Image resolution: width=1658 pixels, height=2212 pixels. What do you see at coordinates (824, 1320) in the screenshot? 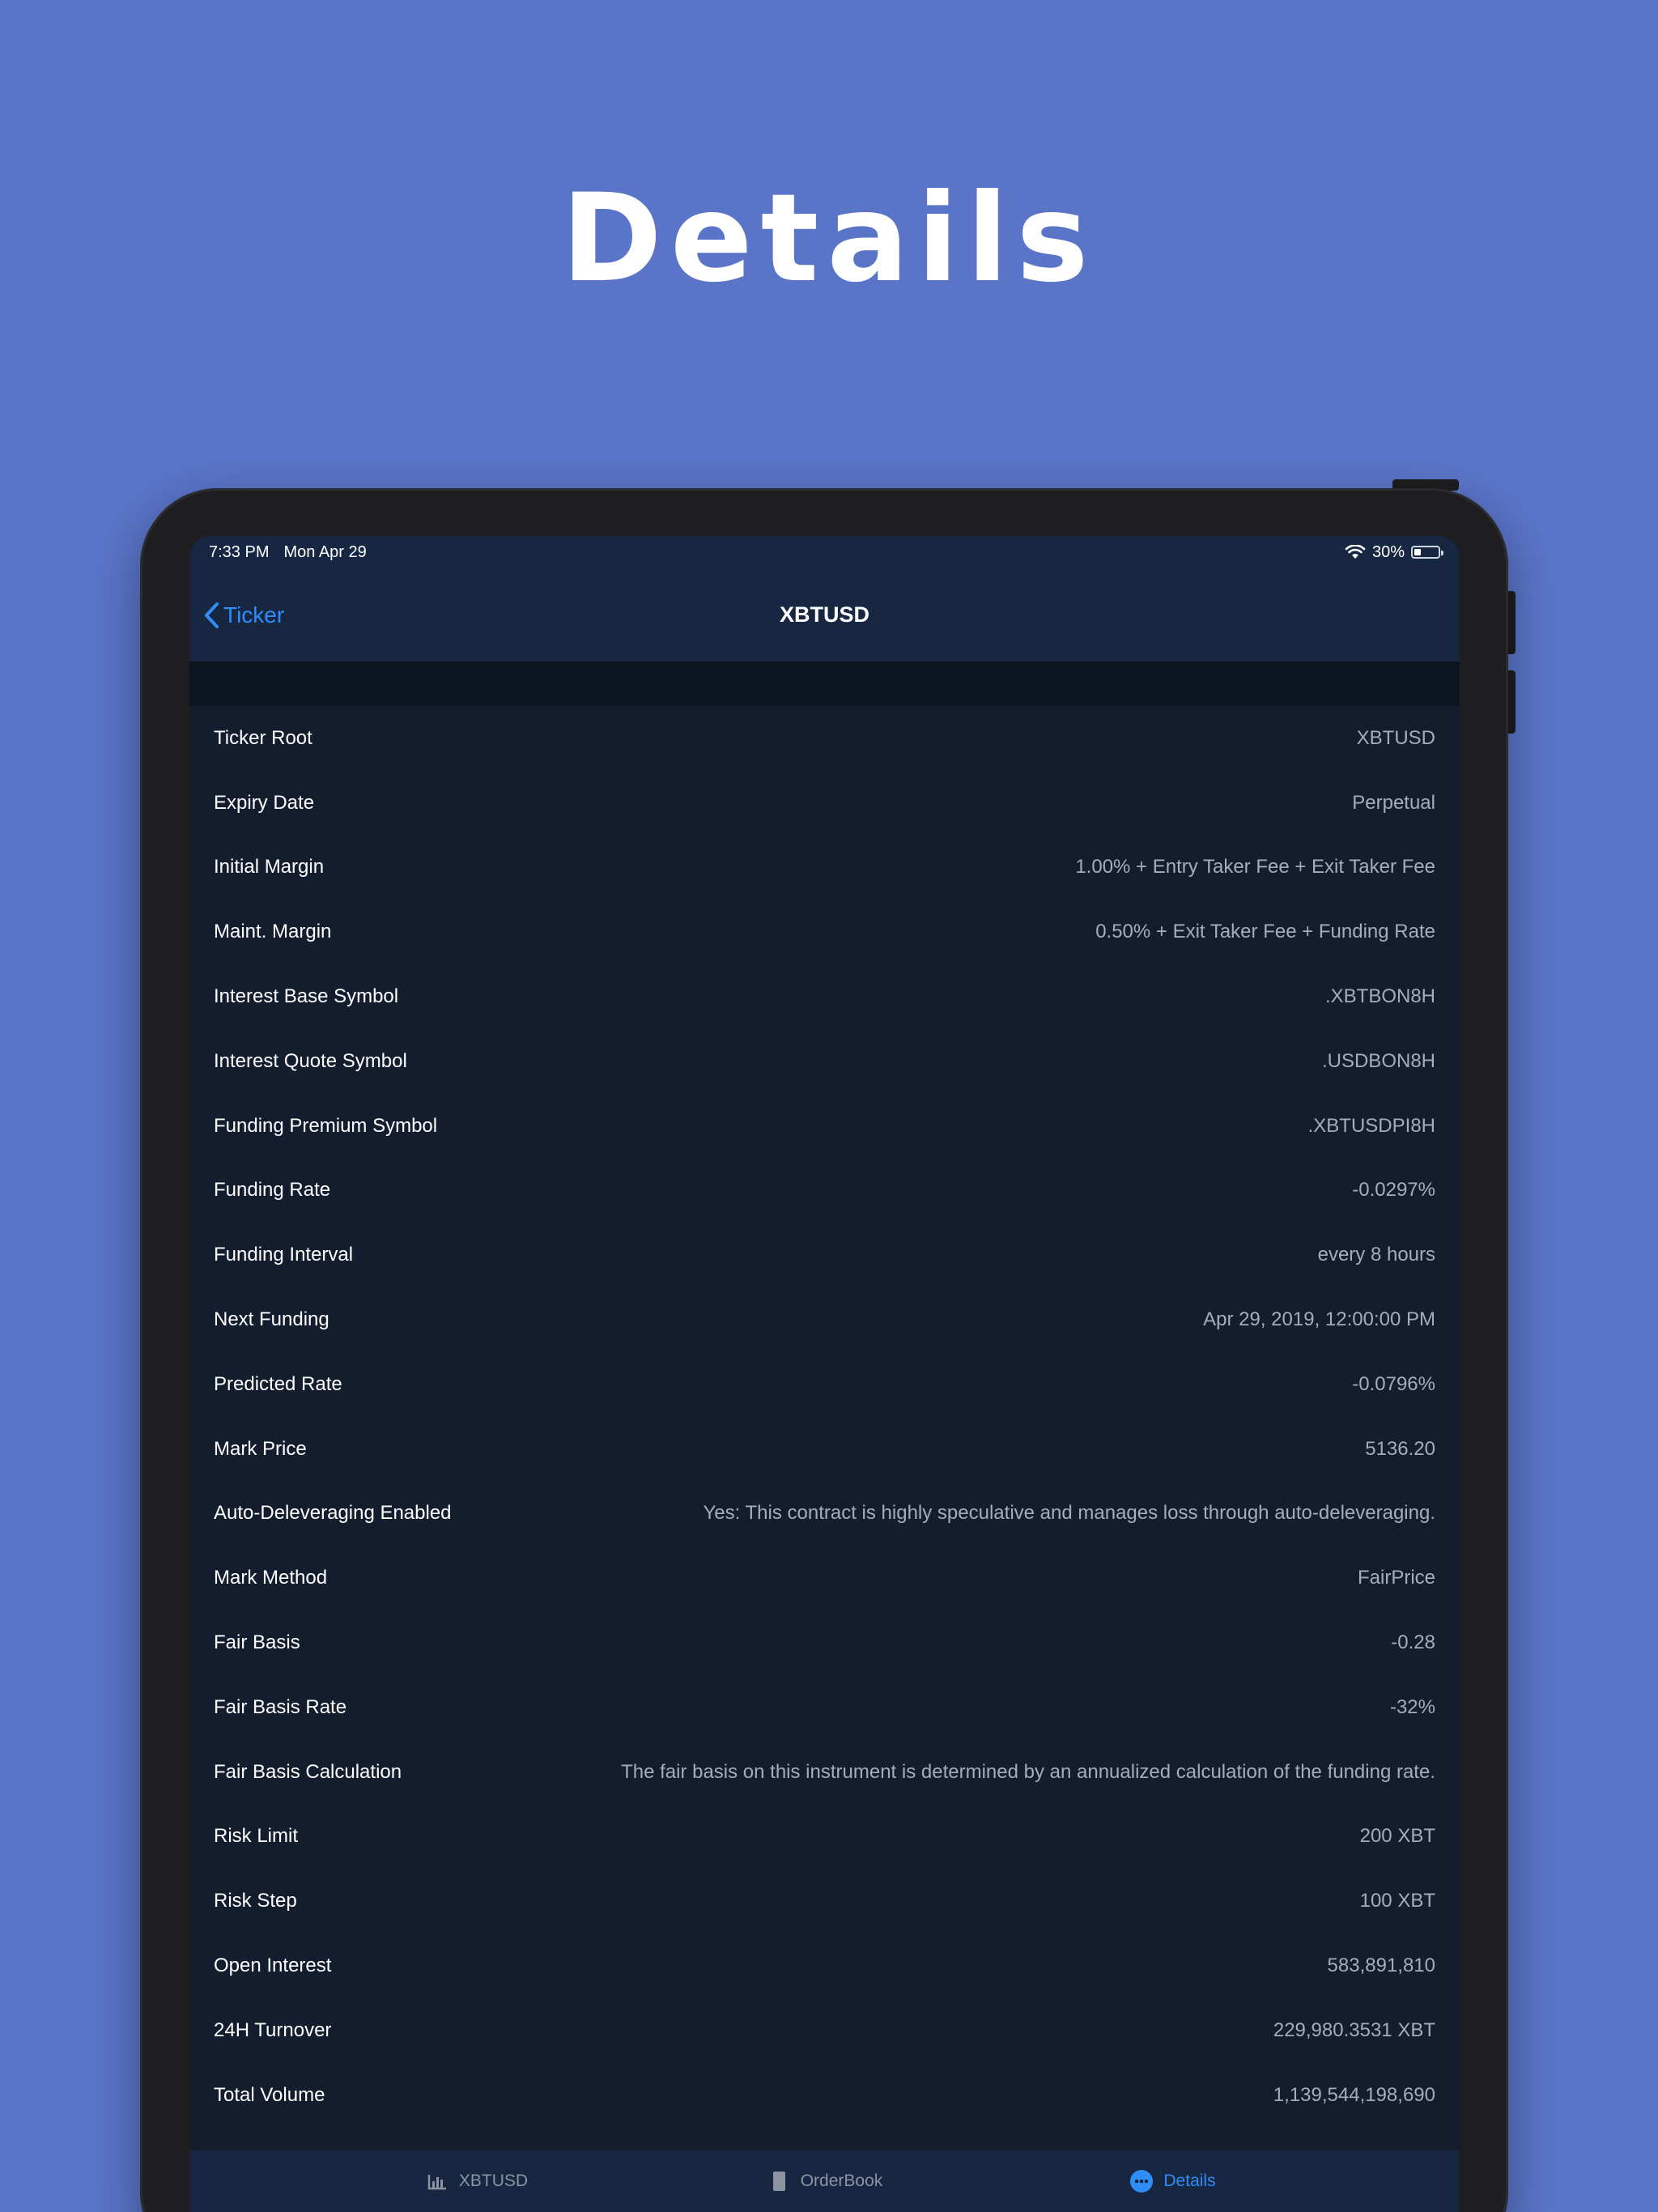
I see `detail-row: Next Funding Apr 29, 2019, 12:00:00 PM` at bounding box center [824, 1320].